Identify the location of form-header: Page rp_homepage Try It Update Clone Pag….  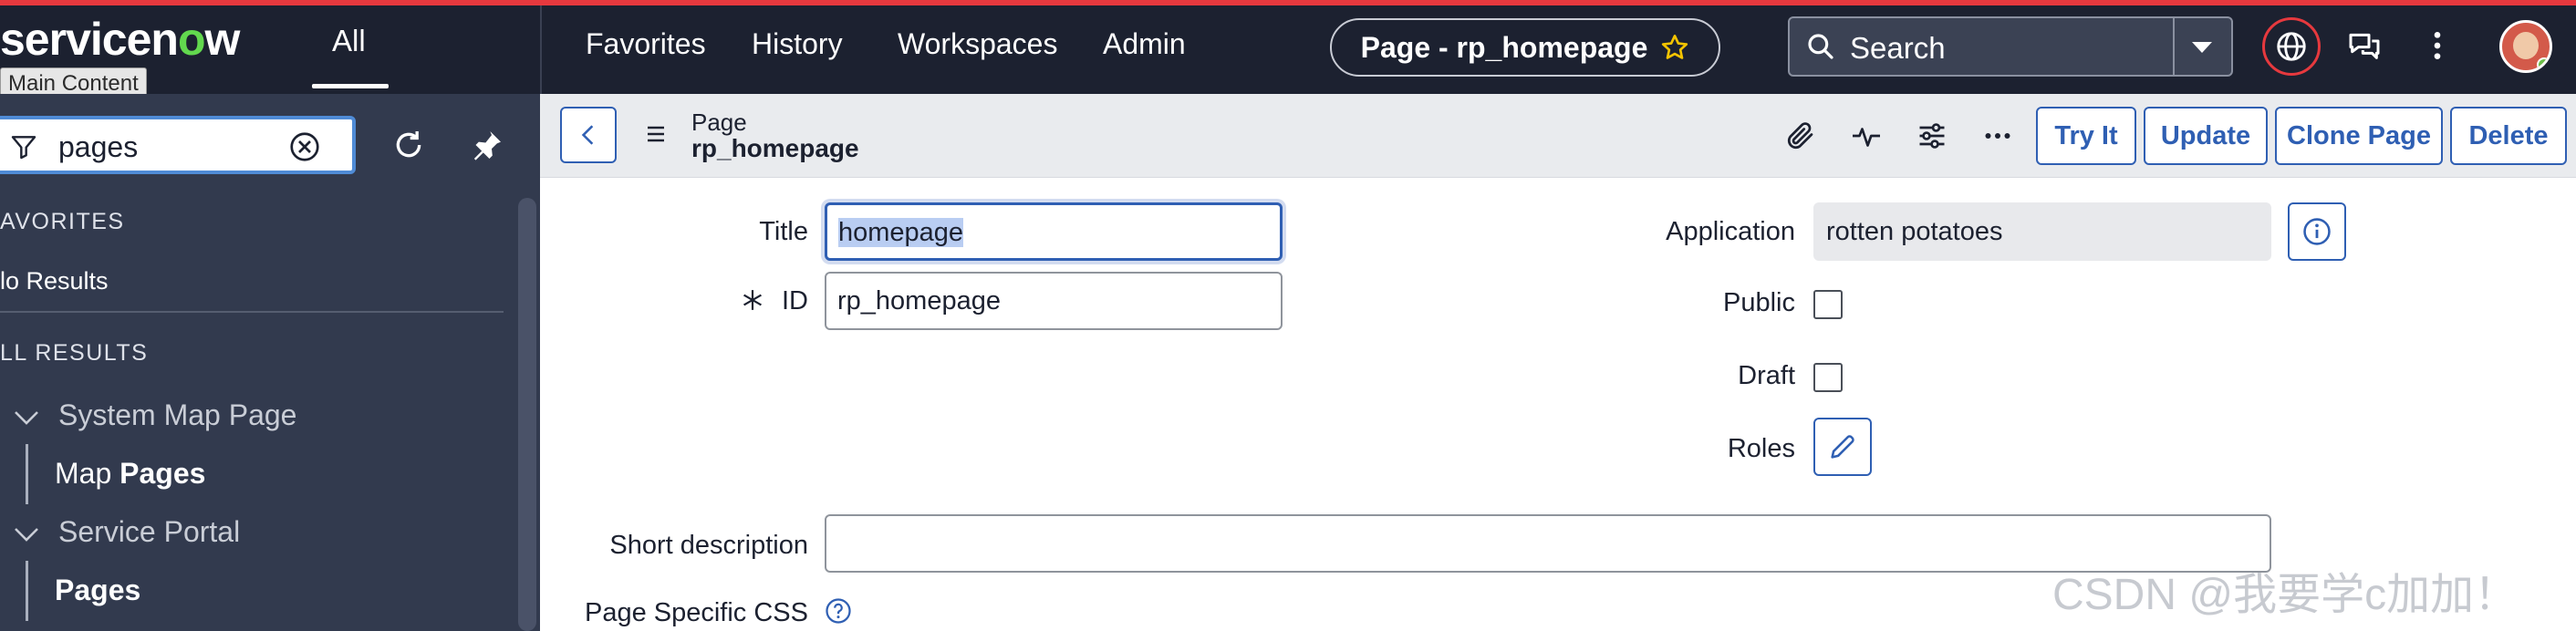
(1558, 136).